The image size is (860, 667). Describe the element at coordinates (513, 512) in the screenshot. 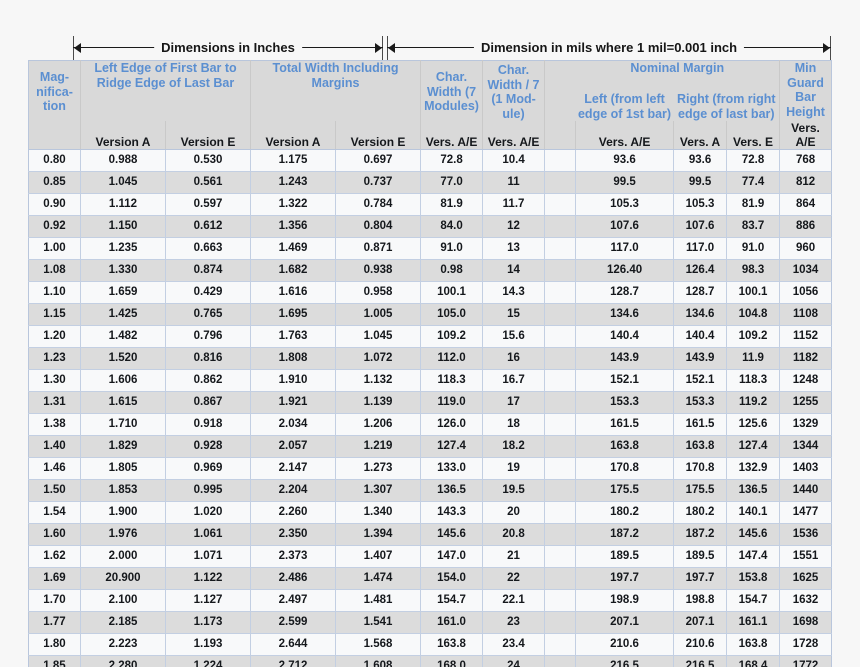

I see `table-cell: 20` at that location.